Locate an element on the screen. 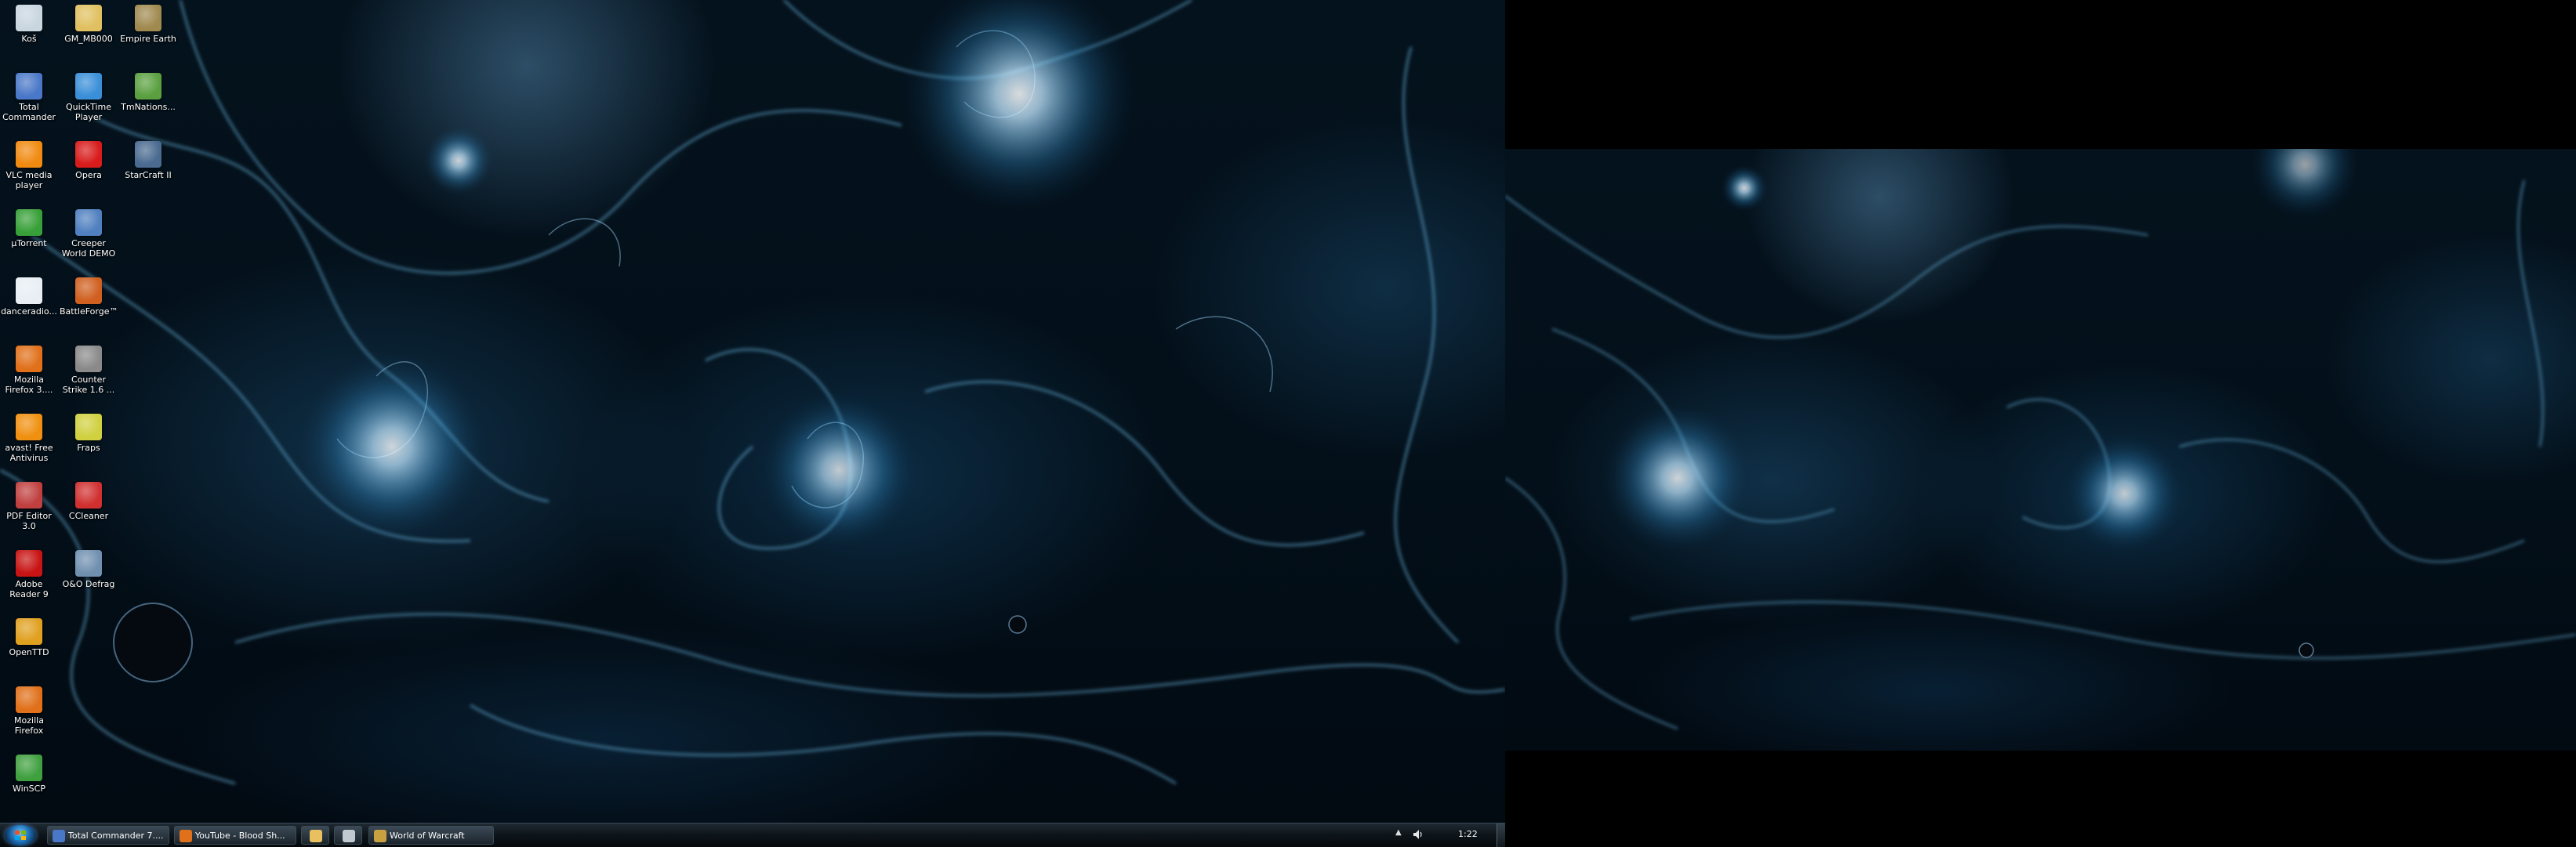  small-planet-graphic-secondary is located at coordinates (2306, 650).